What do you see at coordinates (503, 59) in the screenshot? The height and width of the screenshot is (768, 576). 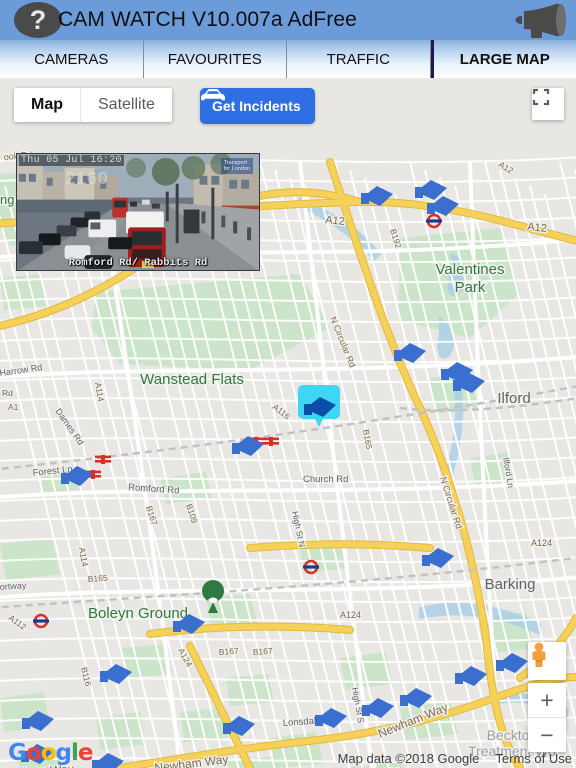 I see `tab-large-map: LARGE MAP` at bounding box center [503, 59].